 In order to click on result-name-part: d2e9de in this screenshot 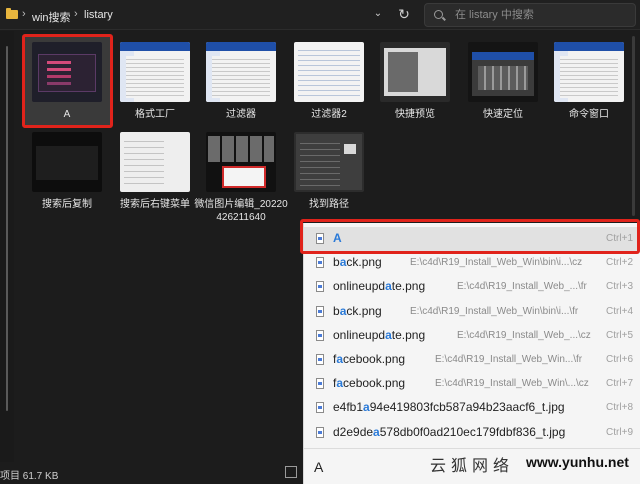, I will do `click(353, 431)`.